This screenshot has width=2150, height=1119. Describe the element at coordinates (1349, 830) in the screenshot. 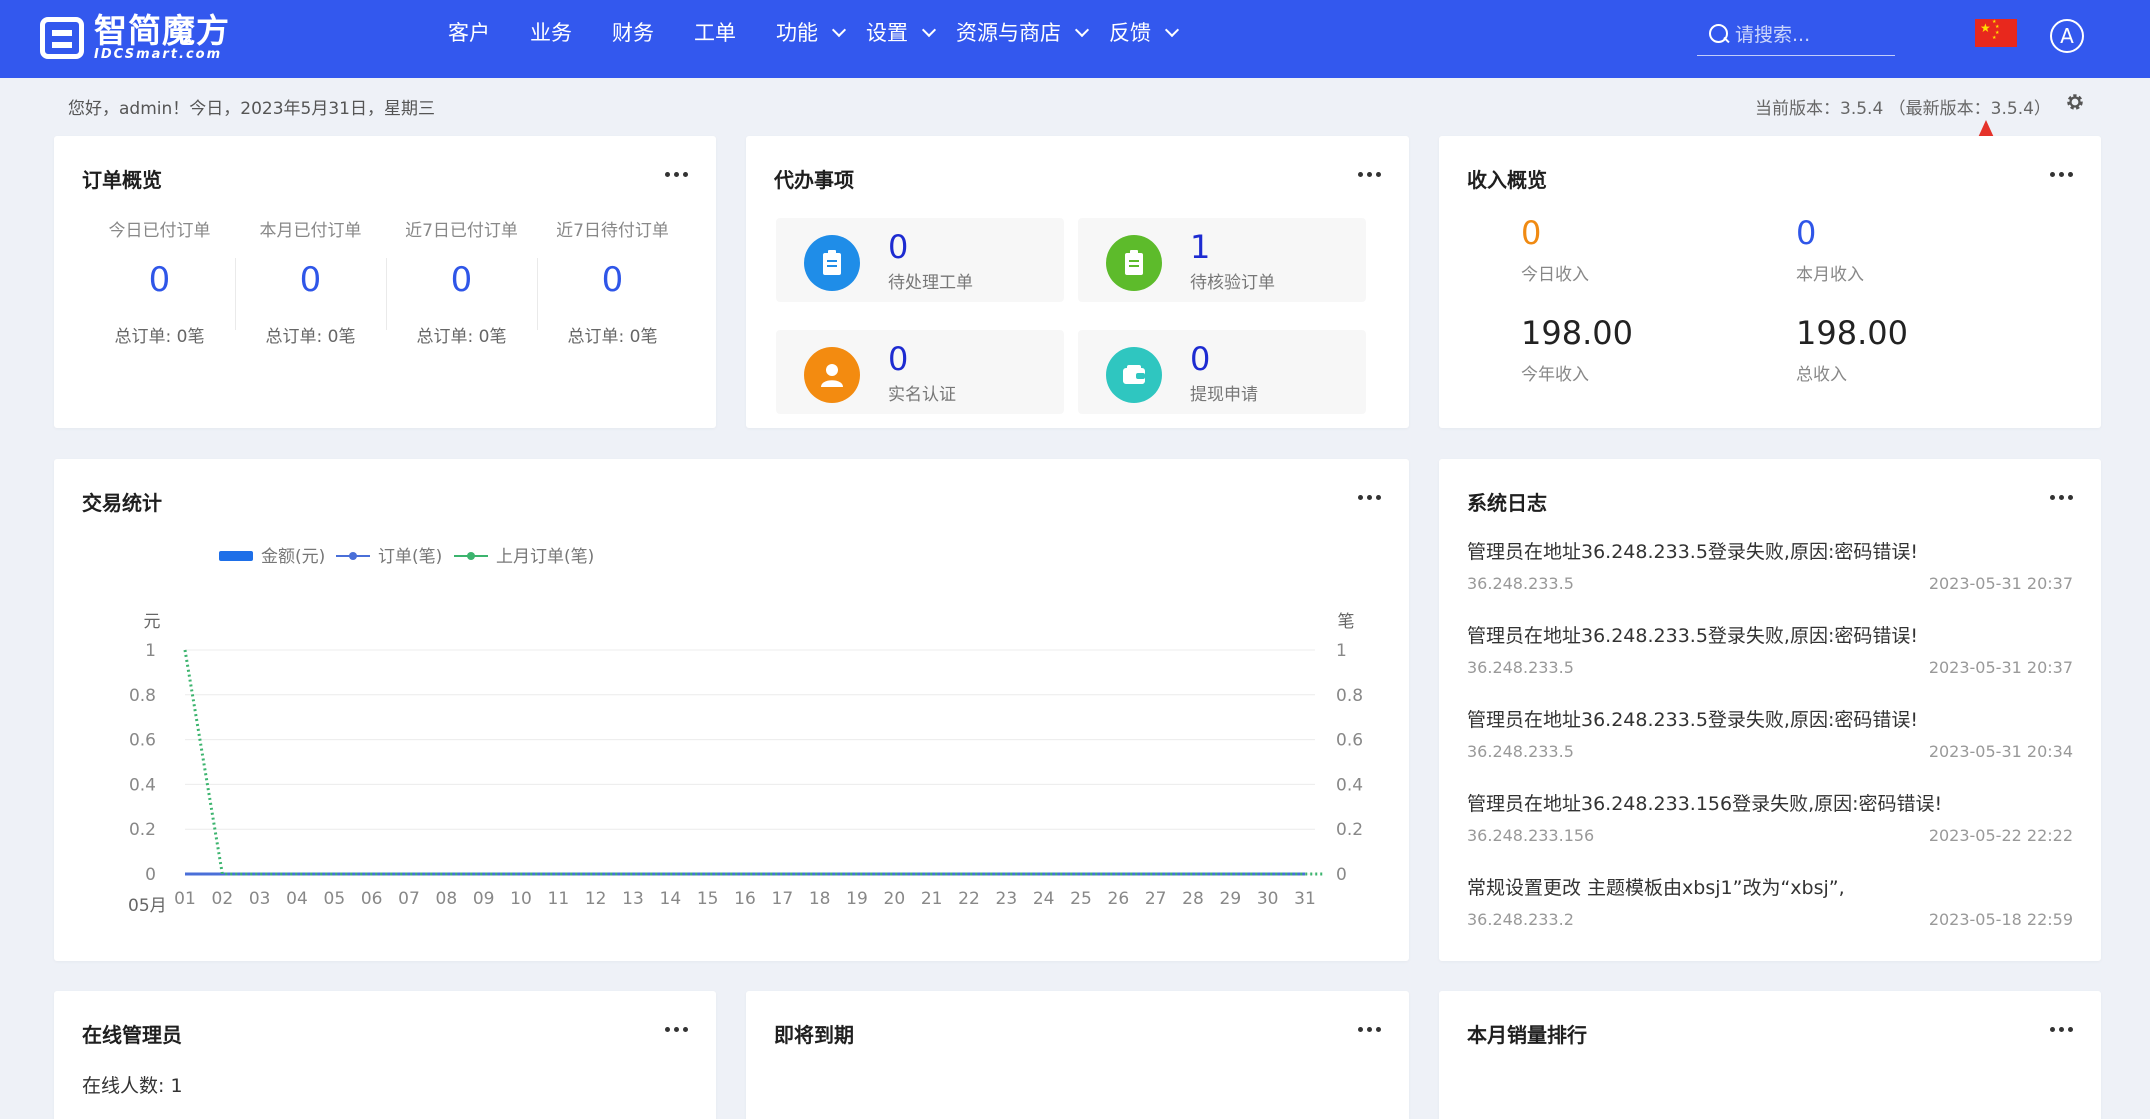

I see `y-tick-right: 0.2` at that location.